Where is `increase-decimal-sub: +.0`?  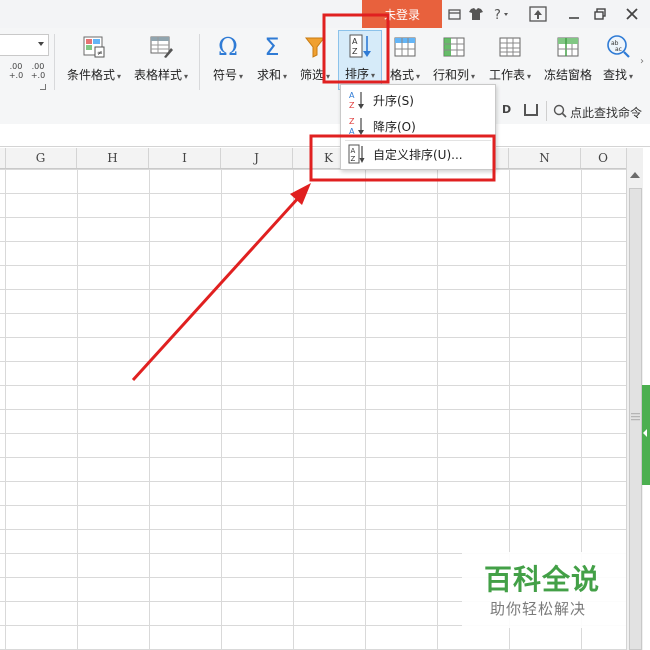
increase-decimal-sub: +.0 is located at coordinates (16, 75).